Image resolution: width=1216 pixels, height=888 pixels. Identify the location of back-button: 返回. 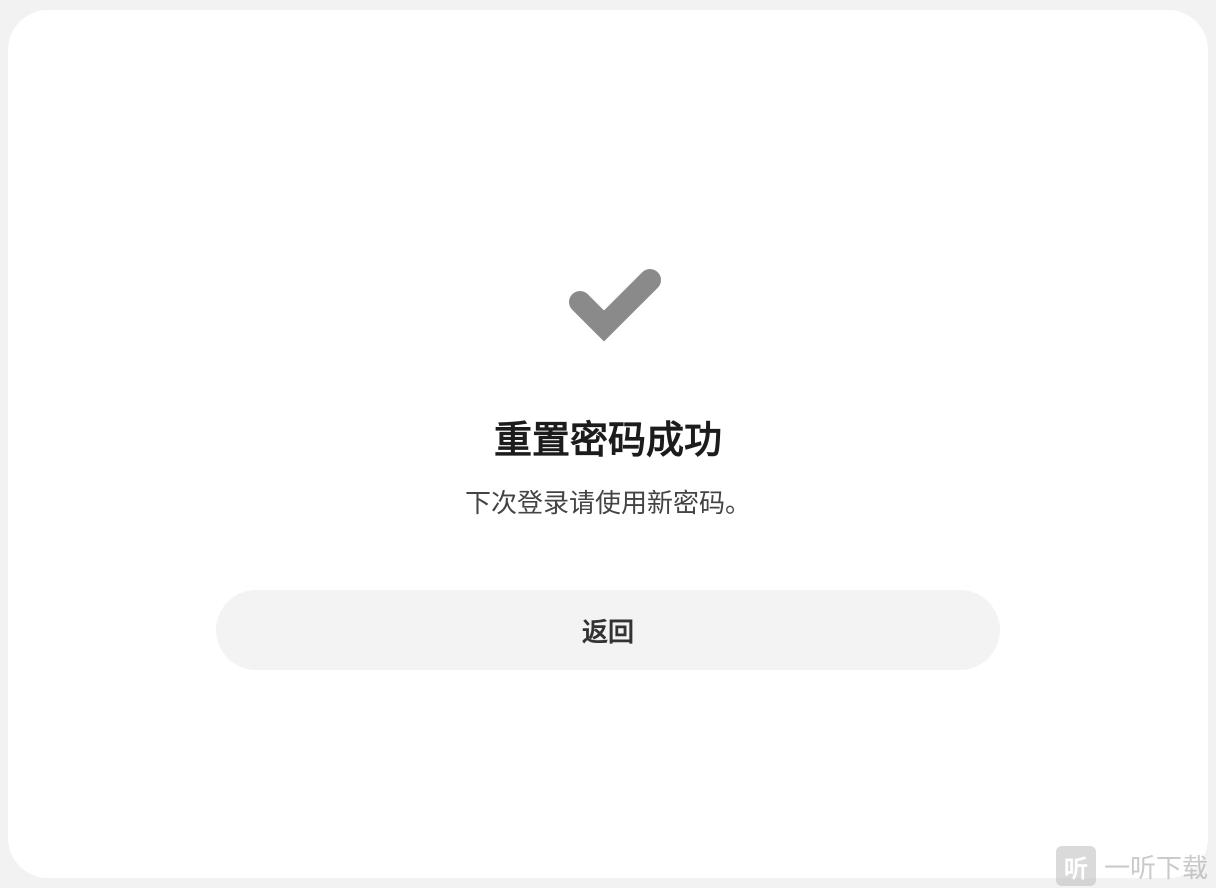
(608, 630).